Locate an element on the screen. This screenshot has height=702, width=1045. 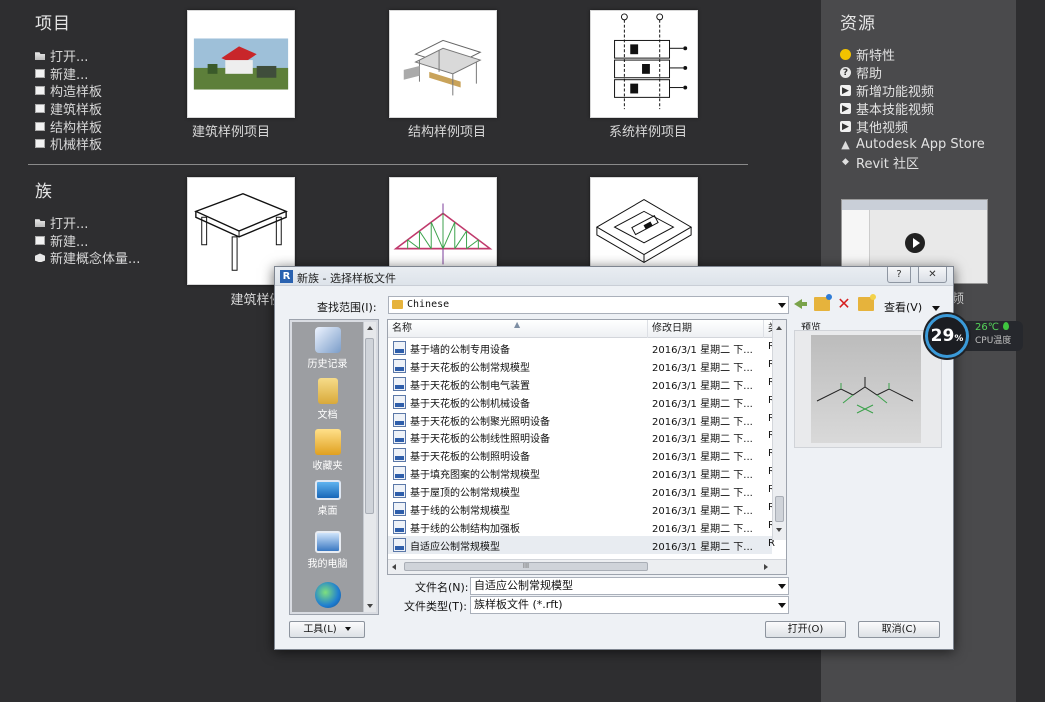
places-scrollbar is located at coordinates (369, 467).